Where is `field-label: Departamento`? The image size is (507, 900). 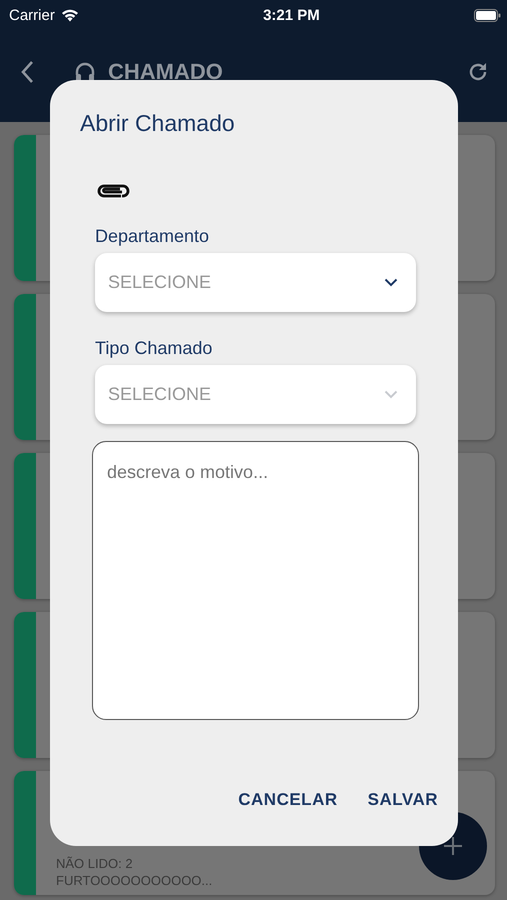
field-label: Departamento is located at coordinates (152, 236).